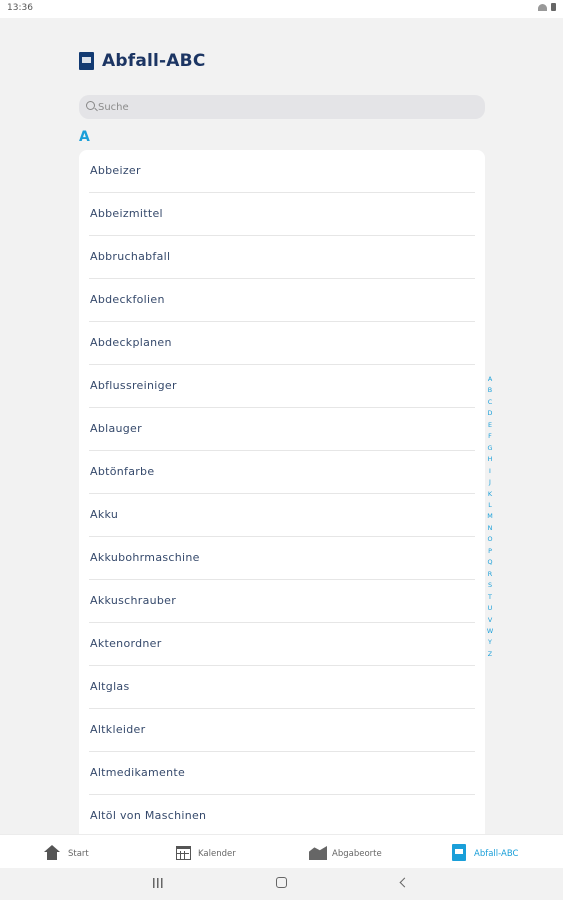 This screenshot has height=900, width=563. Describe the element at coordinates (86, 61) in the screenshot. I see `app-logo-icon` at that location.